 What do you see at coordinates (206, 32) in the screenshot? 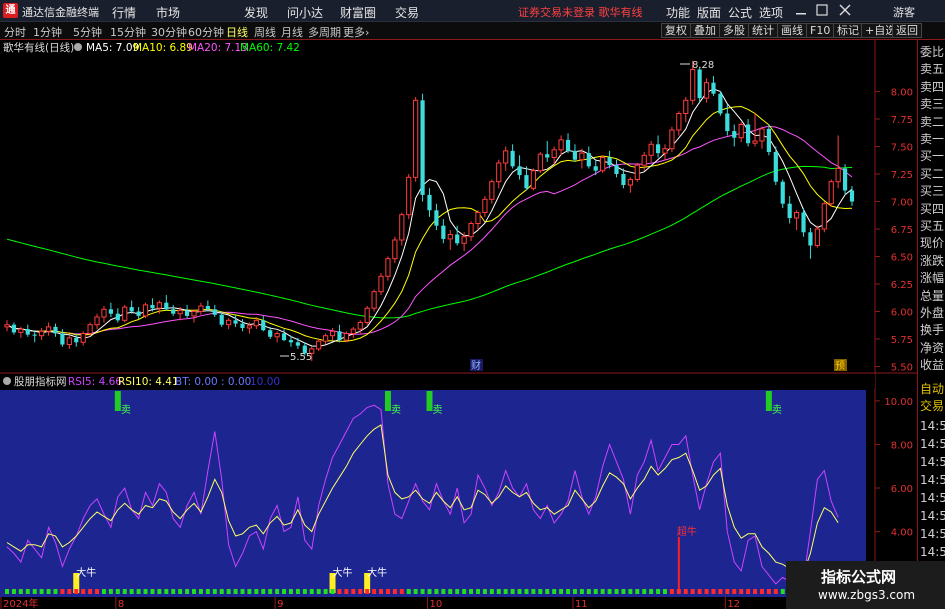
I see `period-60min: 60分钟` at bounding box center [206, 32].